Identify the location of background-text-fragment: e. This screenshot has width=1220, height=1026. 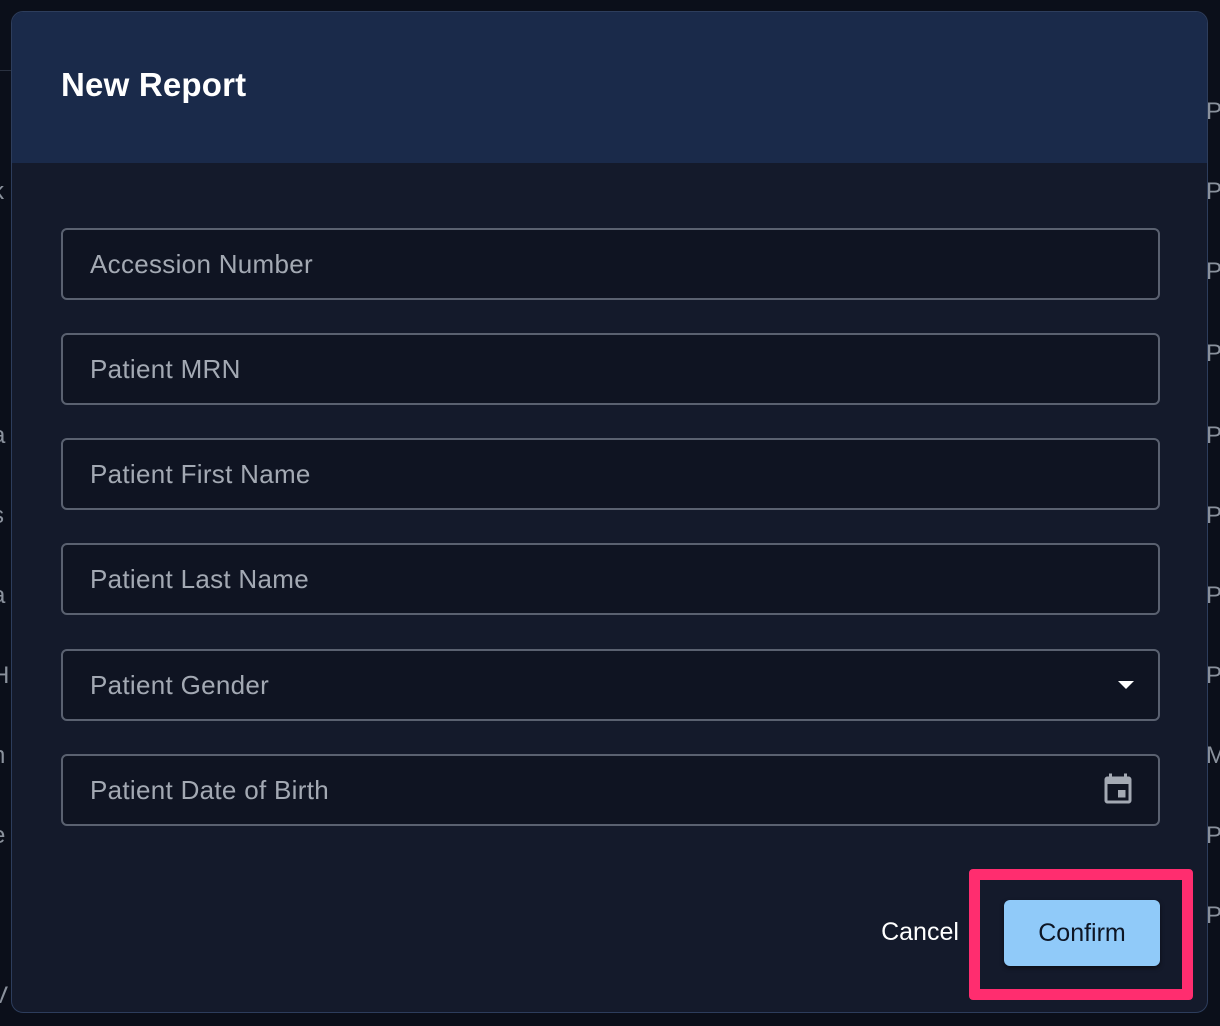
(2, 836).